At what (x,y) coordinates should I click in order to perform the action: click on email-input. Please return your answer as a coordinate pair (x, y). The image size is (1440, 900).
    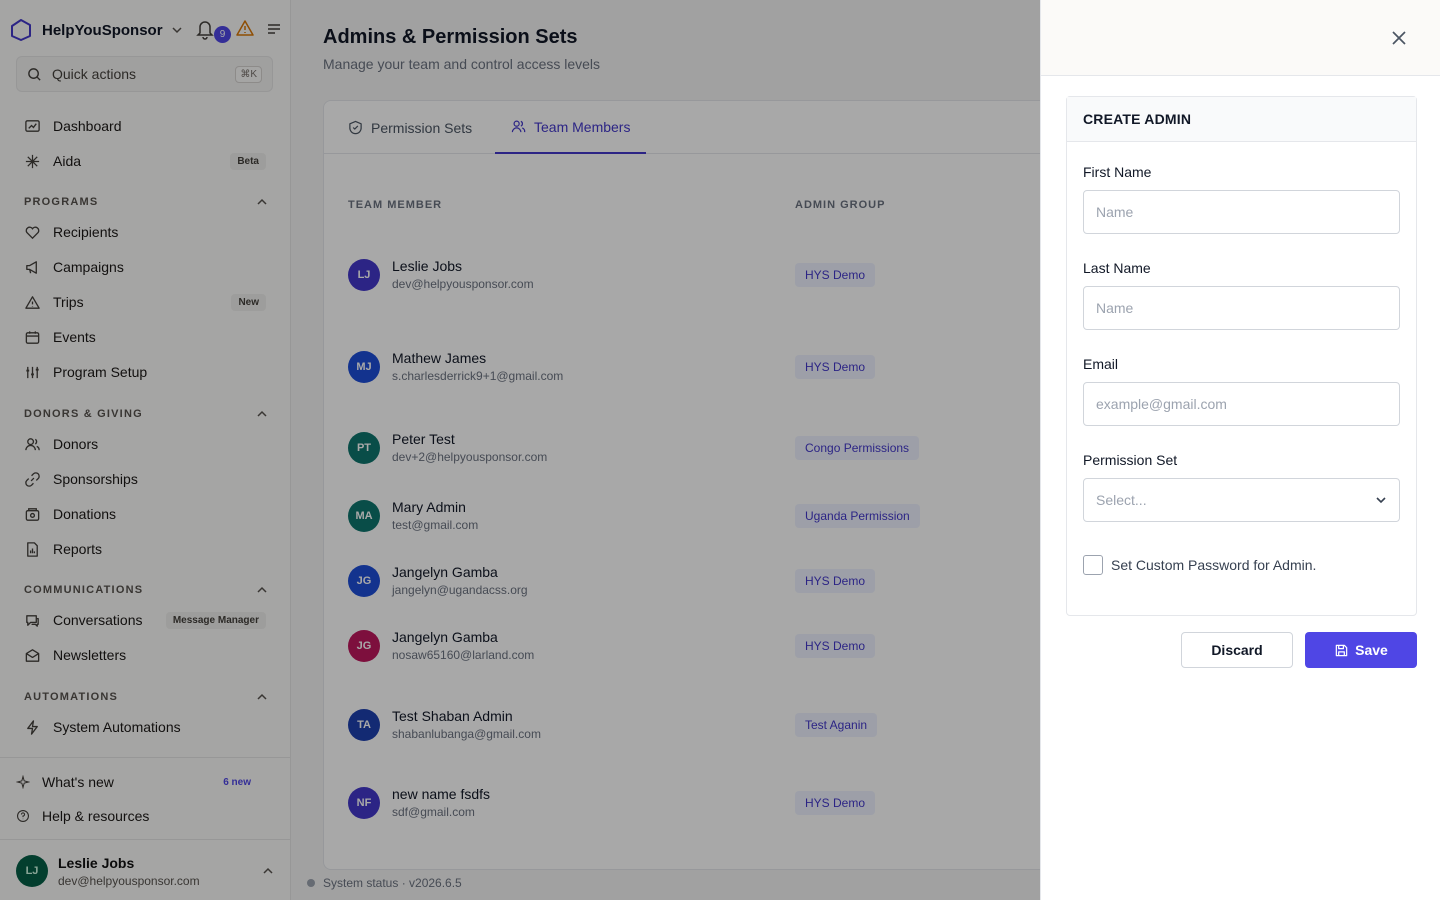
    Looking at the image, I should click on (1241, 404).